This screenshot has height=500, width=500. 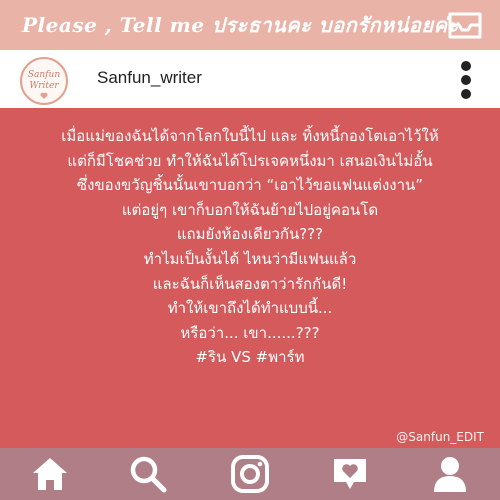 I want to click on avatar-text-line2: Writer, so click(x=44, y=86).